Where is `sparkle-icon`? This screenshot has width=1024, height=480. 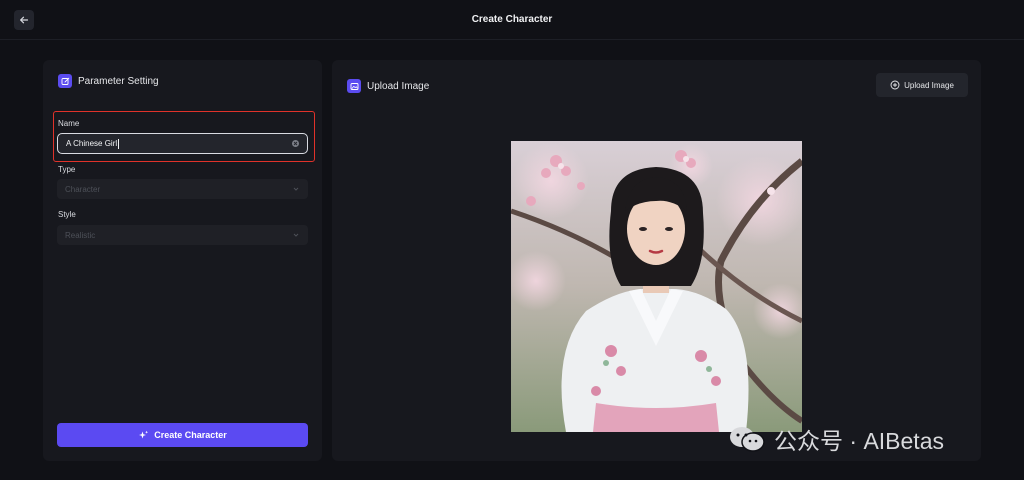
sparkle-icon is located at coordinates (144, 434).